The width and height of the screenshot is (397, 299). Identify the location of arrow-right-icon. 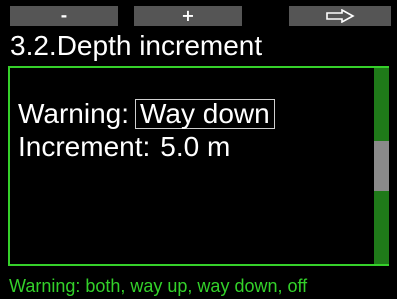
(340, 16).